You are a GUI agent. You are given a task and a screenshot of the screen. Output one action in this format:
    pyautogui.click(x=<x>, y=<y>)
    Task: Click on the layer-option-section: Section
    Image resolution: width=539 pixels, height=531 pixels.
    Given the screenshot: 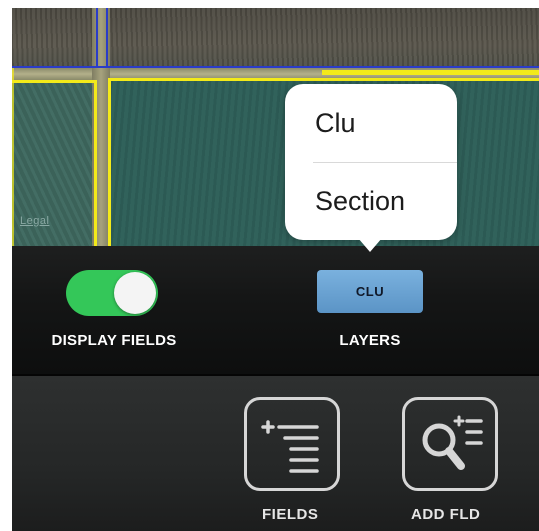 What is the action you would take?
    pyautogui.click(x=360, y=201)
    